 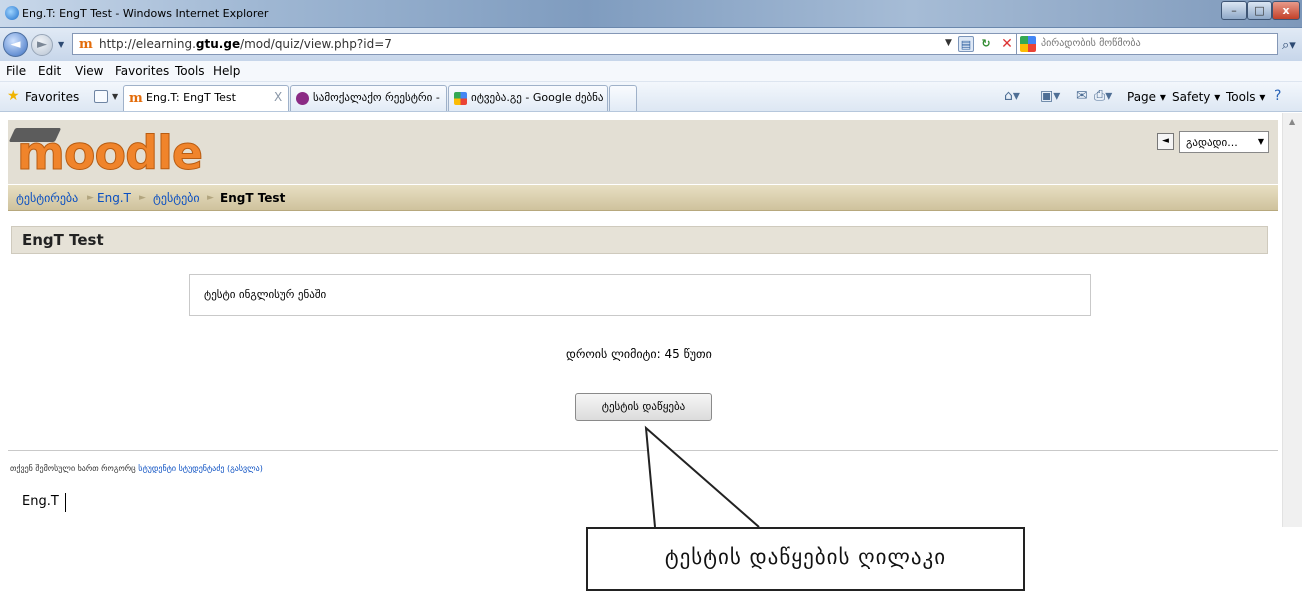 What do you see at coordinates (702, 476) in the screenshot?
I see `callout-pointer` at bounding box center [702, 476].